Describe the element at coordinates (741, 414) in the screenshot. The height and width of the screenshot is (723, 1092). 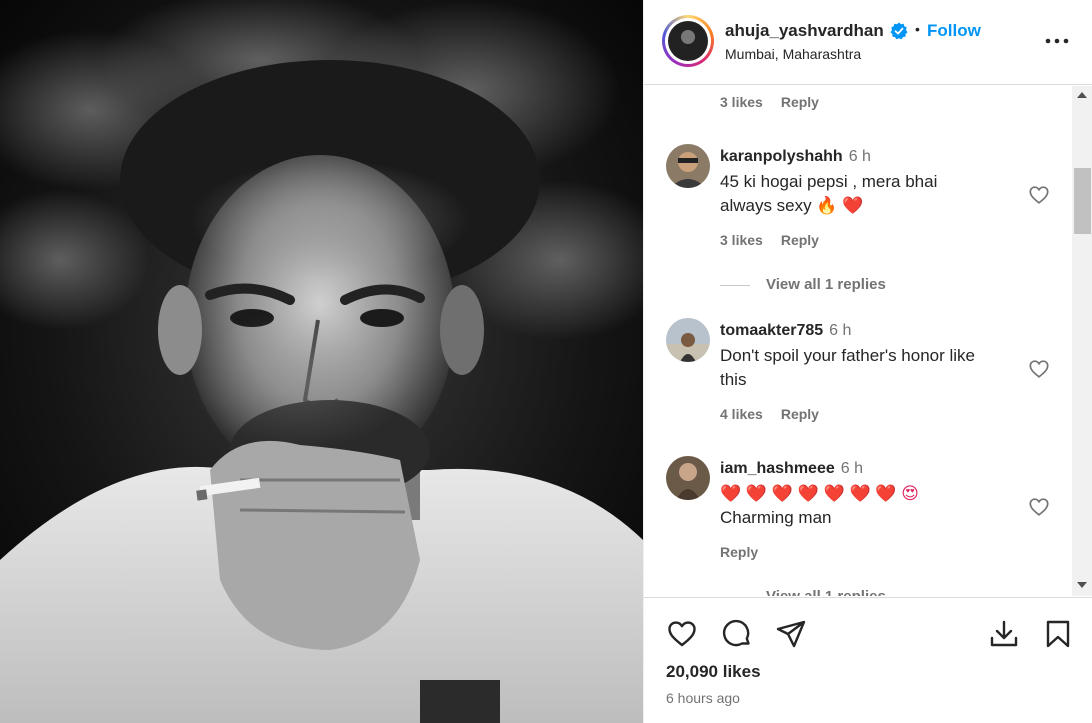
I see `comment-likes: 4 likes` at that location.